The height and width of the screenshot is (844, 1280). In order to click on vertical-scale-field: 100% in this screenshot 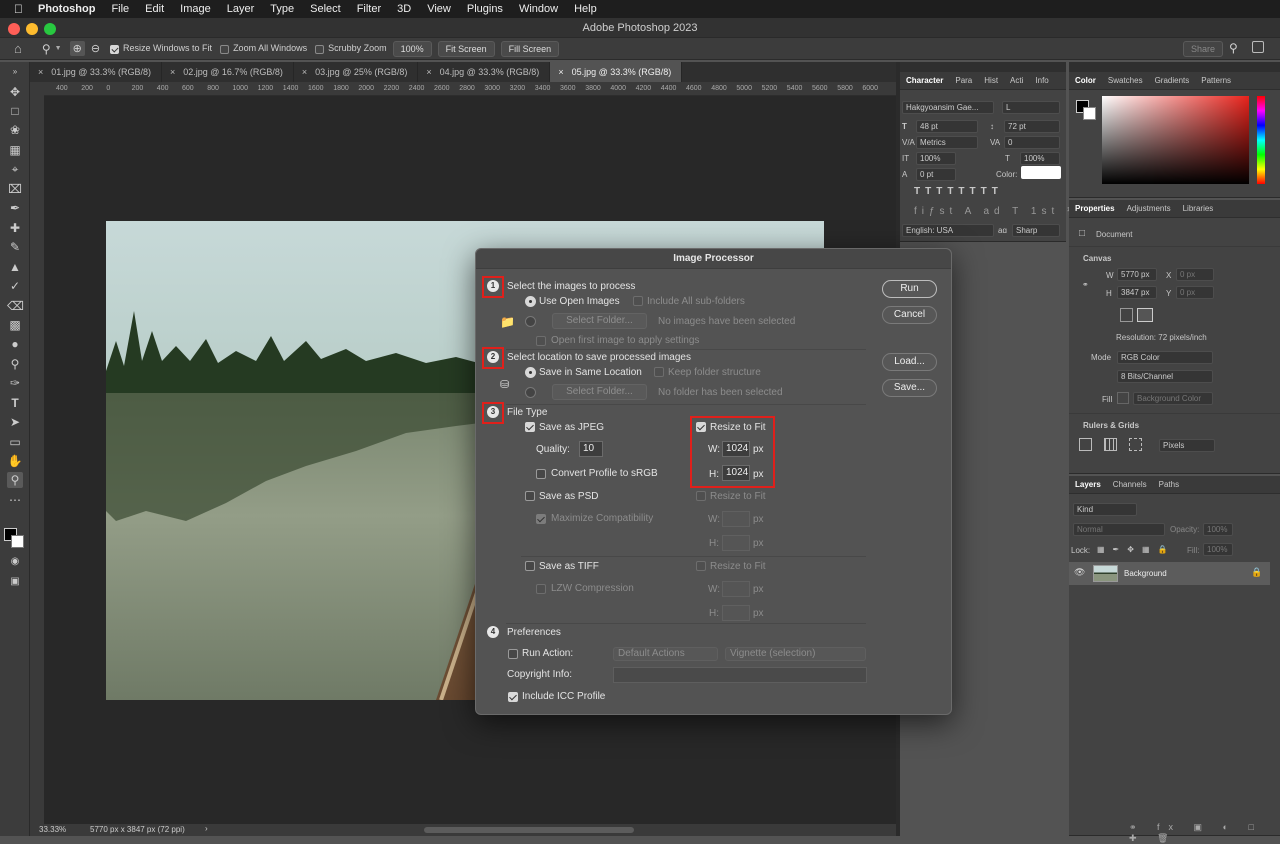, I will do `click(936, 158)`.